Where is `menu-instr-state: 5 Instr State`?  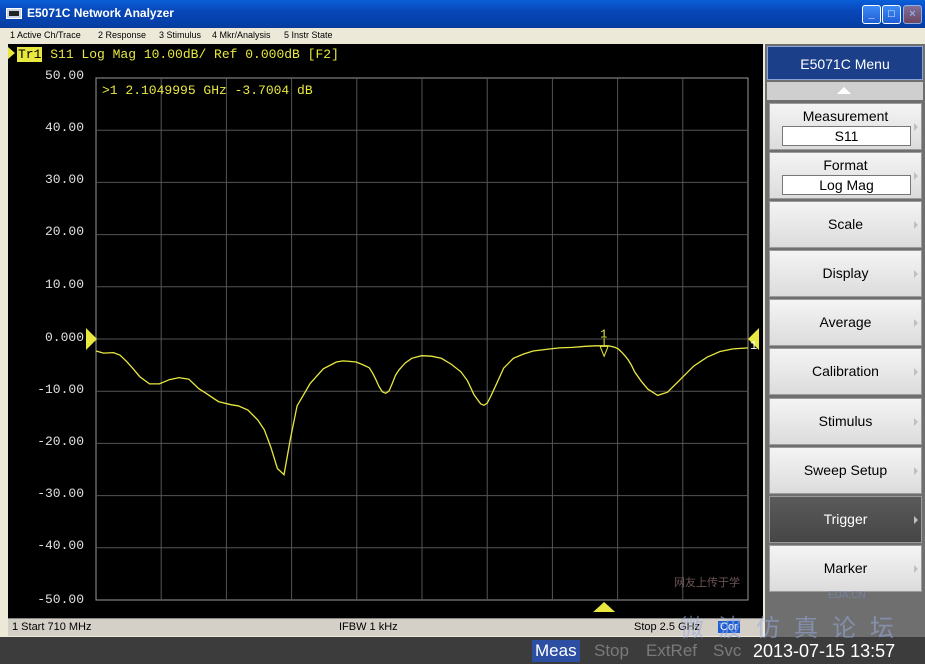
menu-instr-state: 5 Instr State is located at coordinates (308, 35).